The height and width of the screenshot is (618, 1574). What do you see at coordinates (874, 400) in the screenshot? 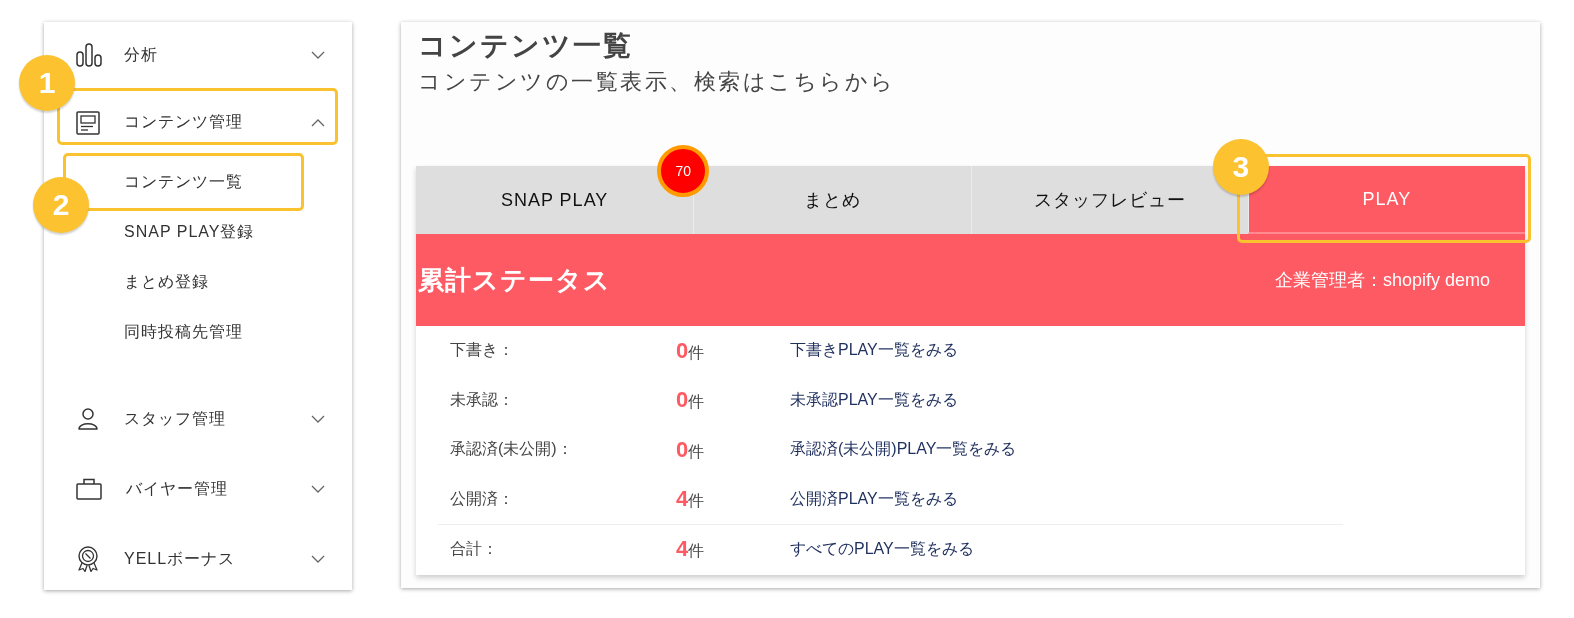
I see `status-list-link: 未承認PLAY一覧をみる` at bounding box center [874, 400].